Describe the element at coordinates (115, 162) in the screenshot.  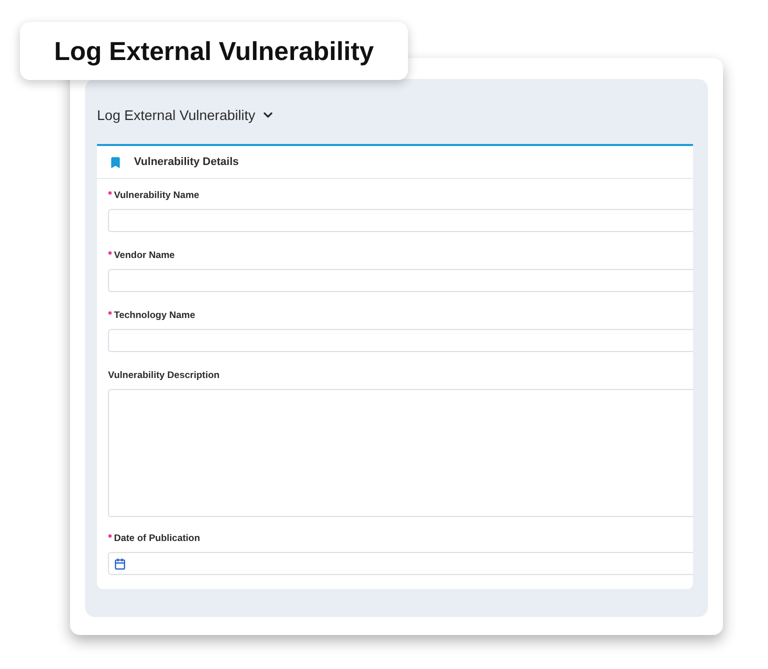
I see `bookmark-icon` at that location.